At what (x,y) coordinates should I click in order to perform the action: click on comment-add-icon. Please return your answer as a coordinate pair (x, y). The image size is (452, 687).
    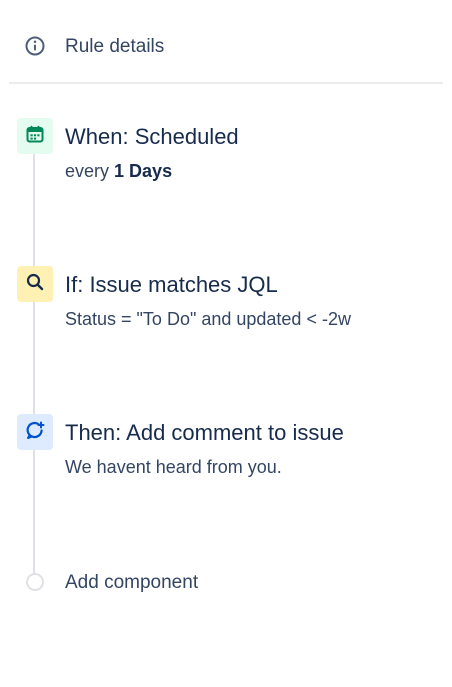
    Looking at the image, I should click on (35, 432).